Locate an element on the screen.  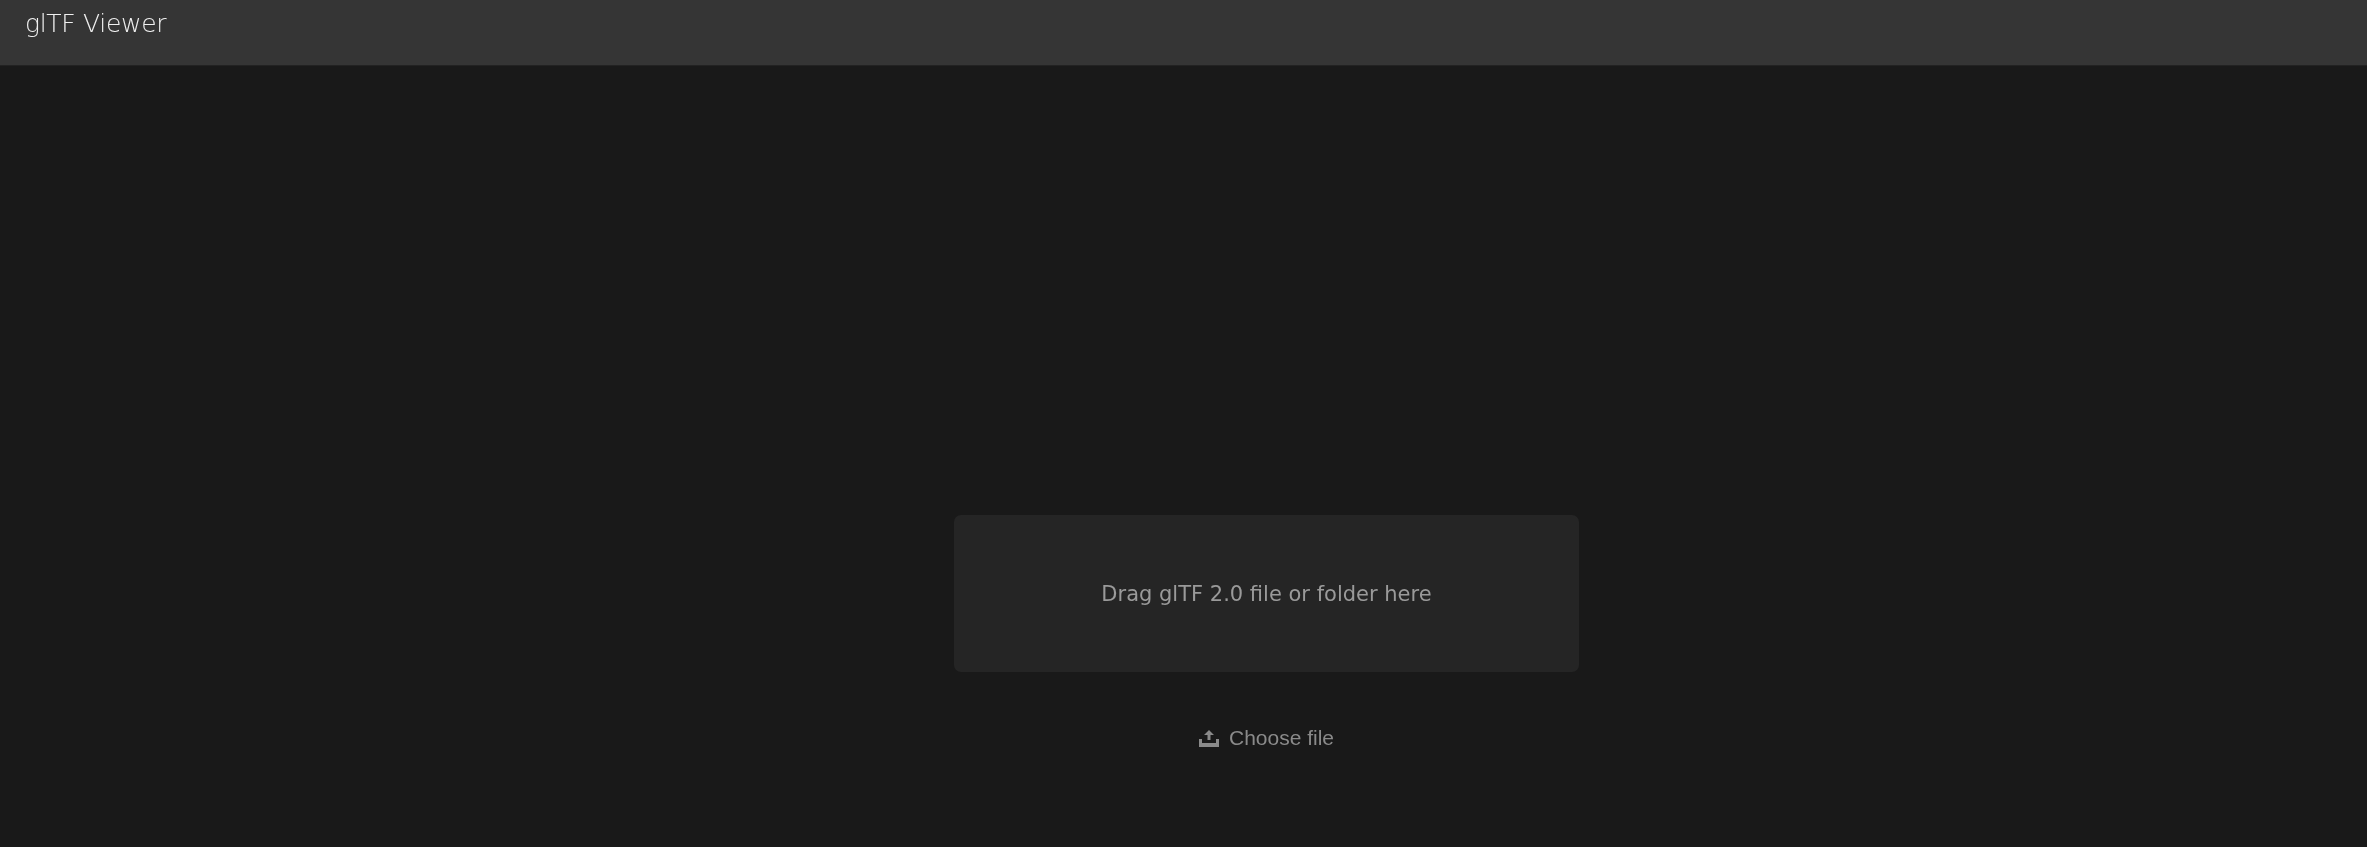
drop-prompt: Drag glTF 2.0 file or folder here is located at coordinates (1266, 593).